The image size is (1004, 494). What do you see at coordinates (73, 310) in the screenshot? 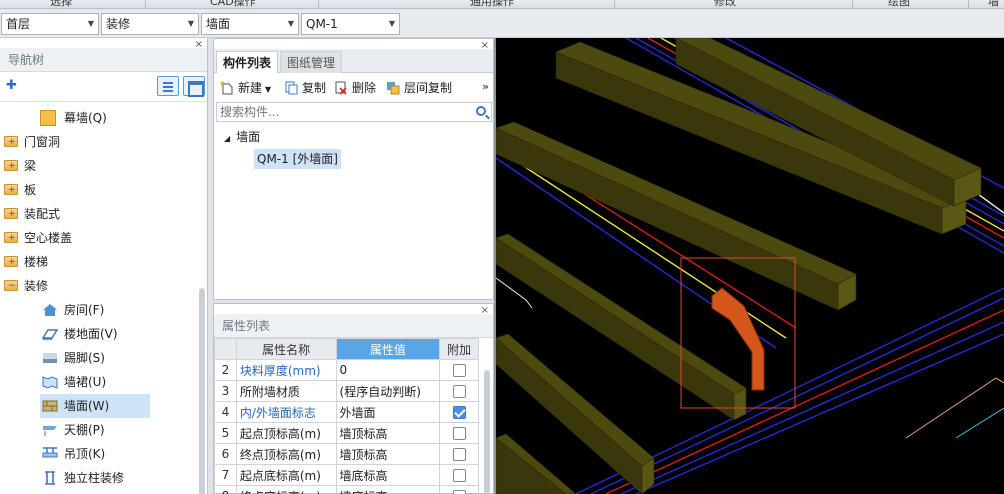
I see `tree-item-room: 房间(F)` at bounding box center [73, 310].